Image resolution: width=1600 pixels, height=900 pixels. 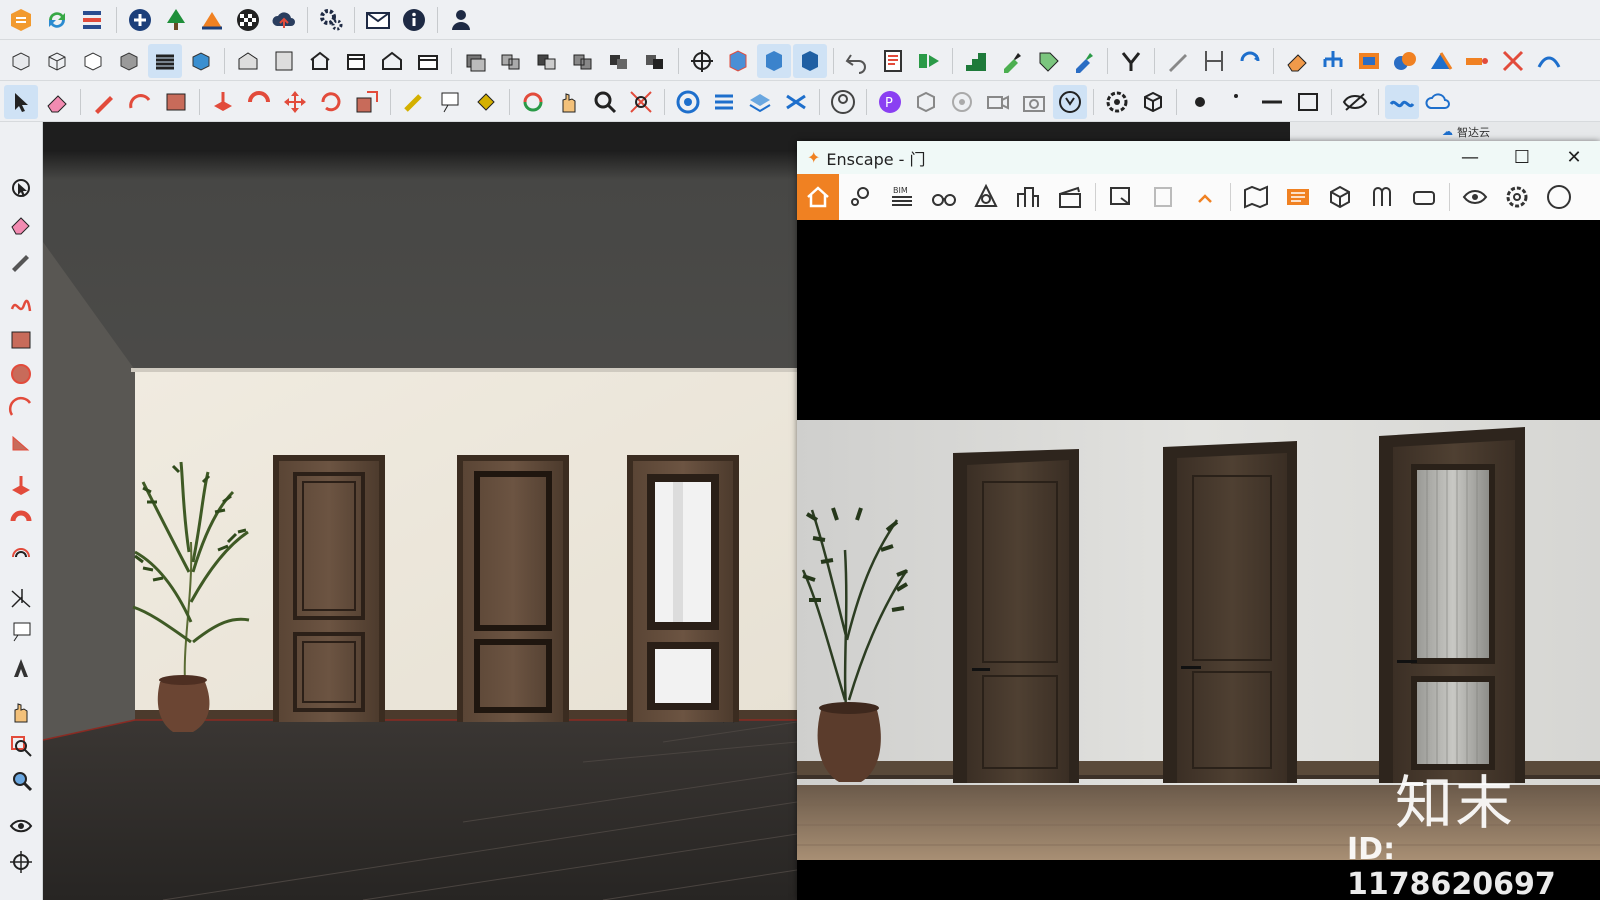 I want to click on vr-headset-icon, so click(x=1424, y=197).